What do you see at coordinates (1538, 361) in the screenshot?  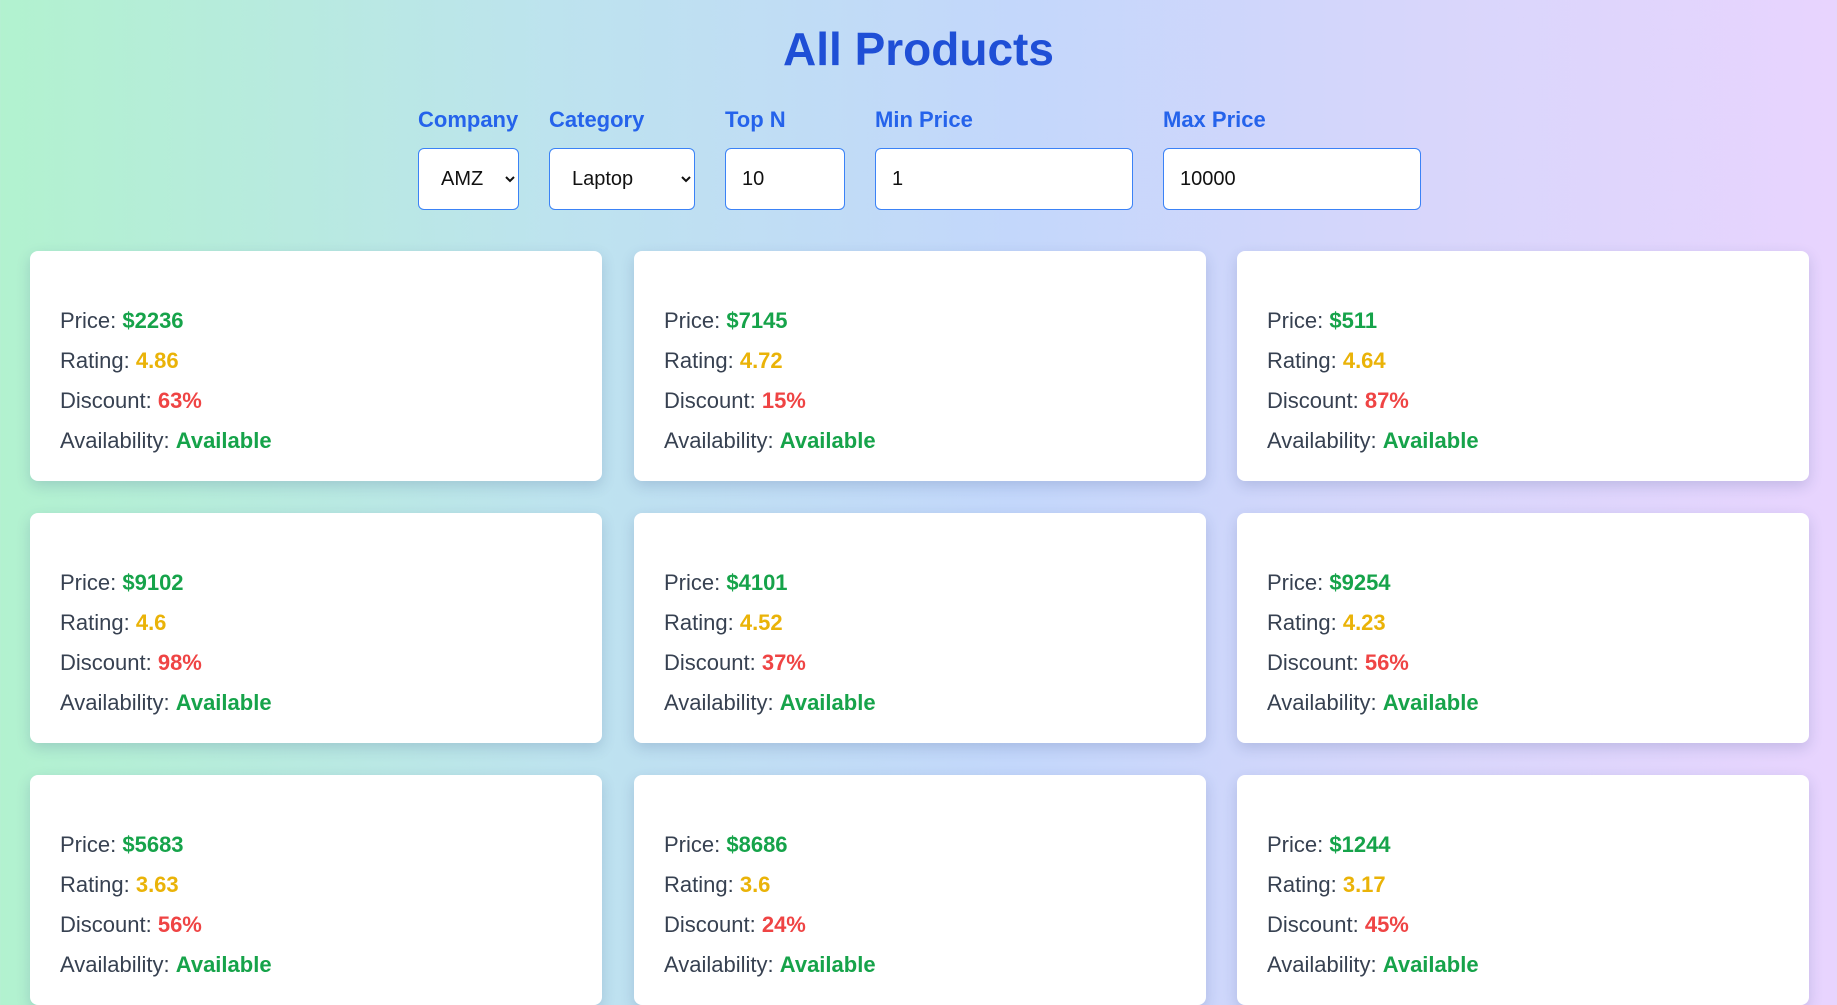 I see `rating-row: Rating: 4.64` at bounding box center [1538, 361].